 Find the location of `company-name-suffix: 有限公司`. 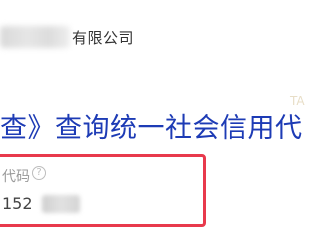

company-name-suffix: 有限公司 is located at coordinates (103, 38).